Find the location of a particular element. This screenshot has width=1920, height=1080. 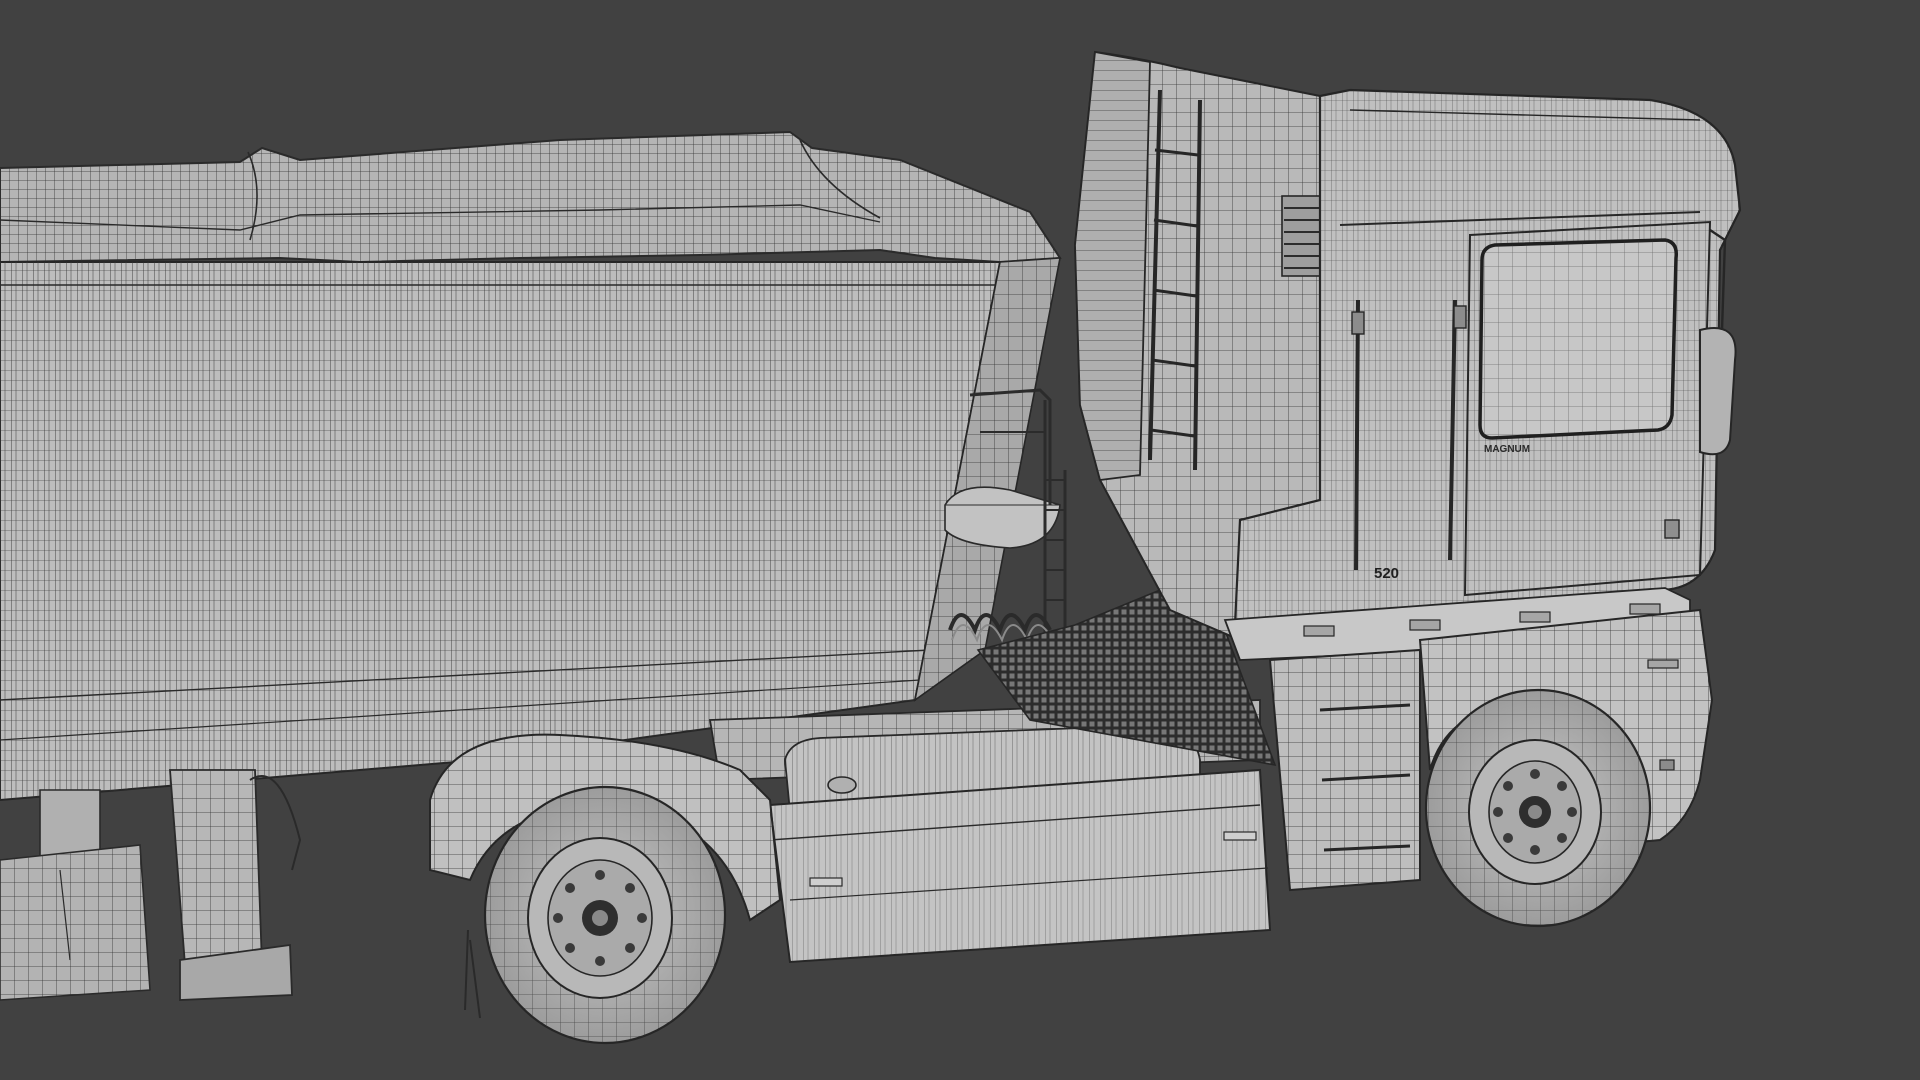

cab-badge-text: MAGNUM is located at coordinates (1507, 449).